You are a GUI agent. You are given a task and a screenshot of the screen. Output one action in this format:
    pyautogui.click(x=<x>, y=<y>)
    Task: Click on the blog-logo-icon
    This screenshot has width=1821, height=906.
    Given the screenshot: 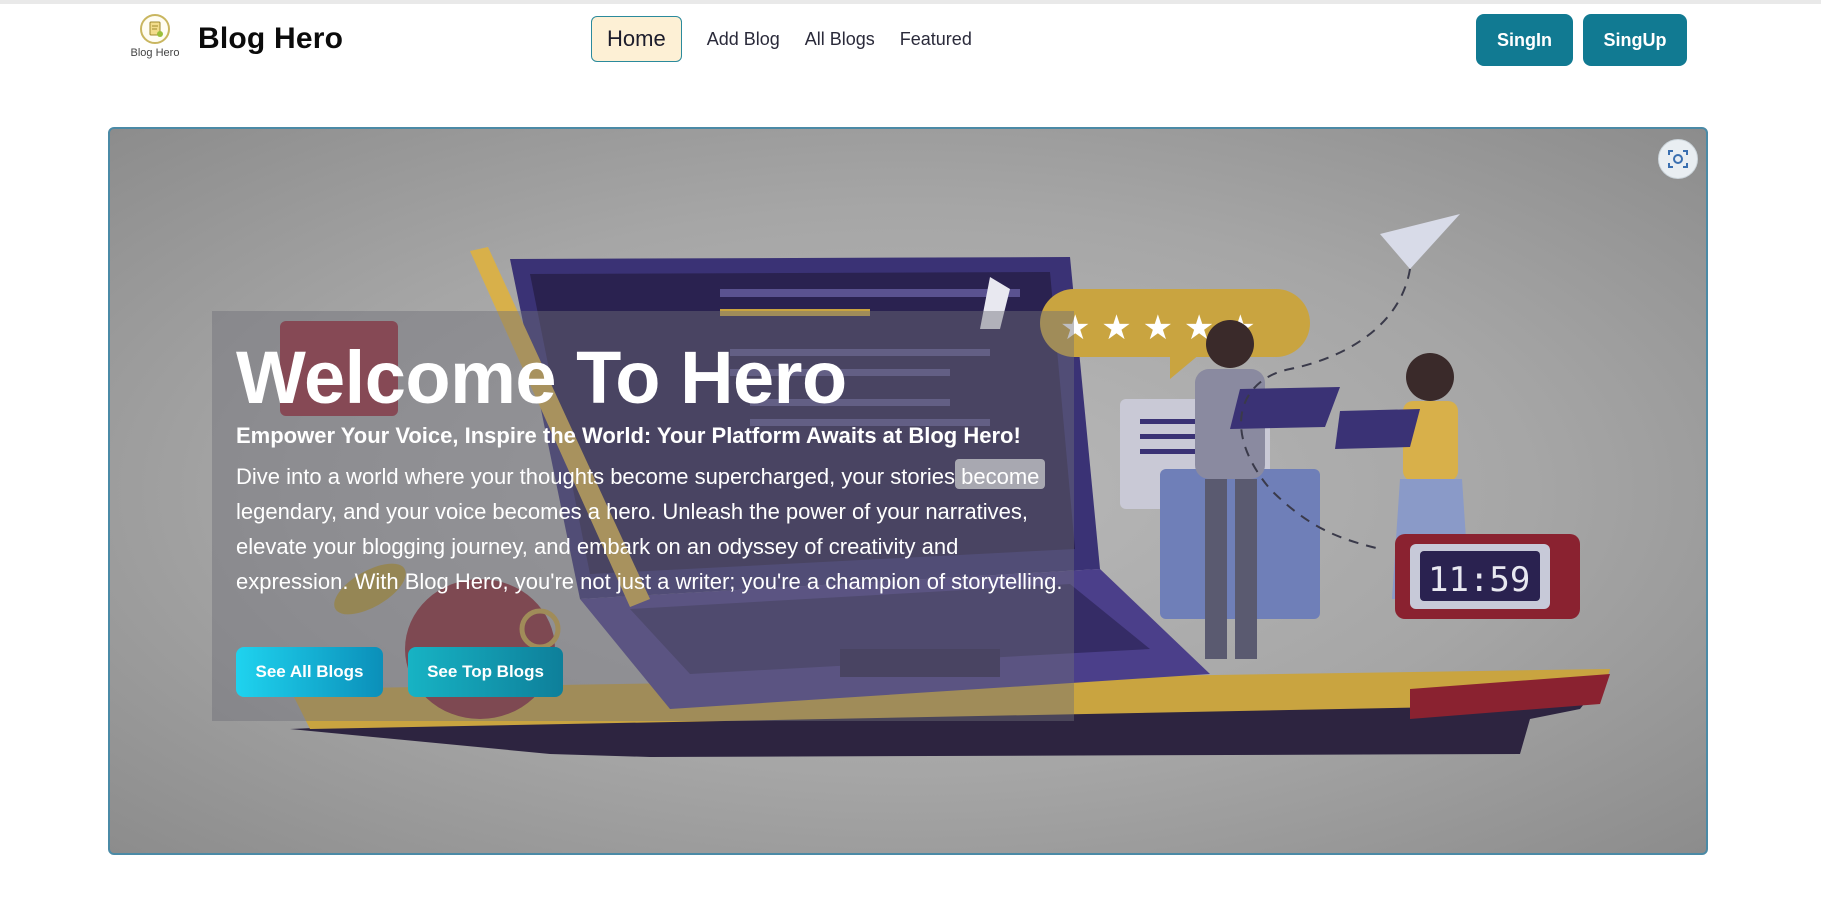 What is the action you would take?
    pyautogui.click(x=155, y=29)
    